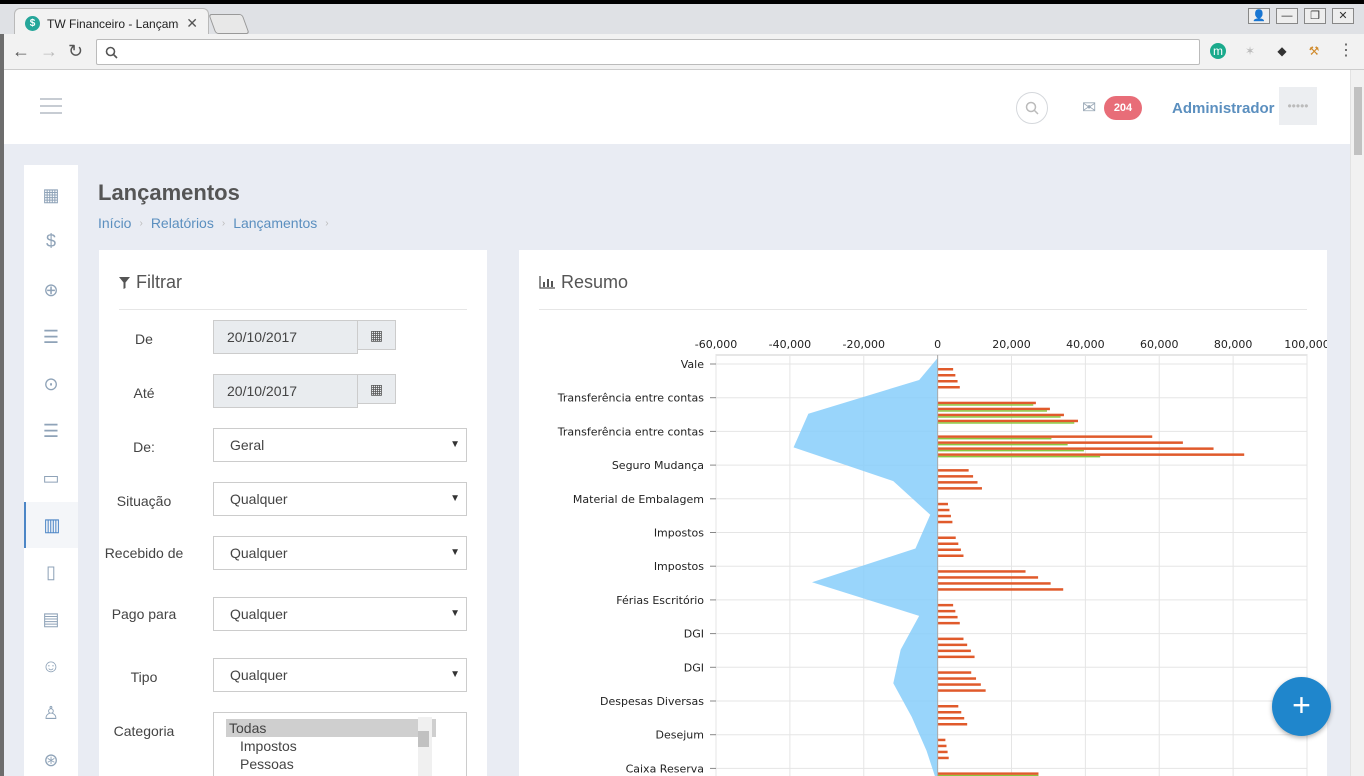 The width and height of the screenshot is (1364, 776). I want to click on breadcrumb-lancamentos: Lançamentos, so click(275, 224).